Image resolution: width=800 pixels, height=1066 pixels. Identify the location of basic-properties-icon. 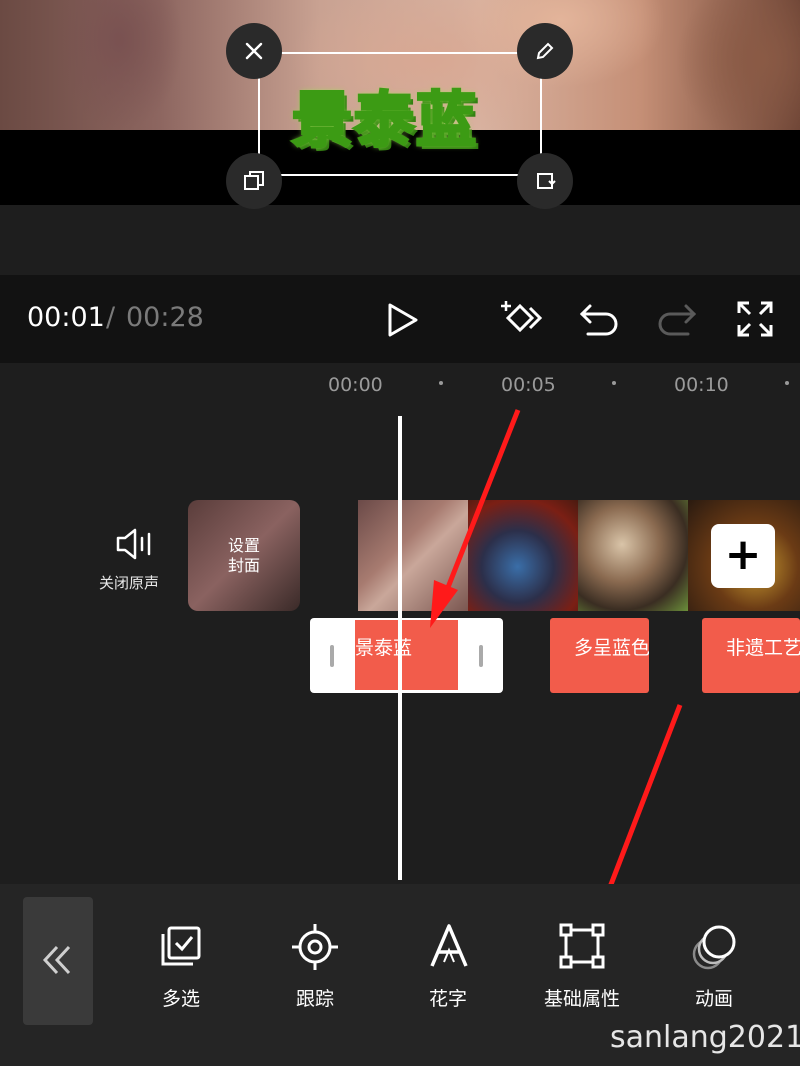
(582, 946).